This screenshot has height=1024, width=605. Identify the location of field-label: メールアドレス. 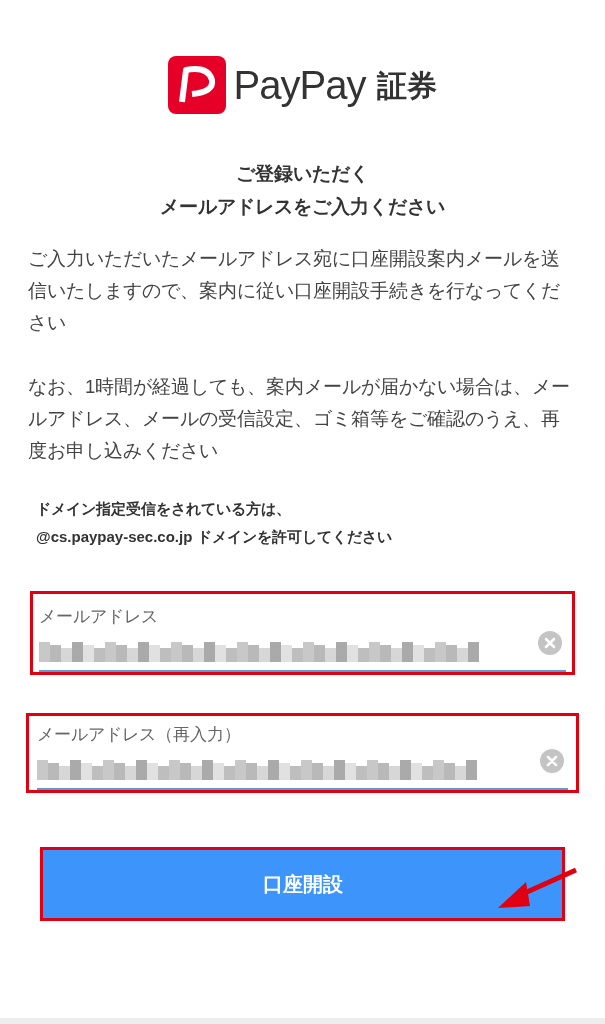
(99, 617).